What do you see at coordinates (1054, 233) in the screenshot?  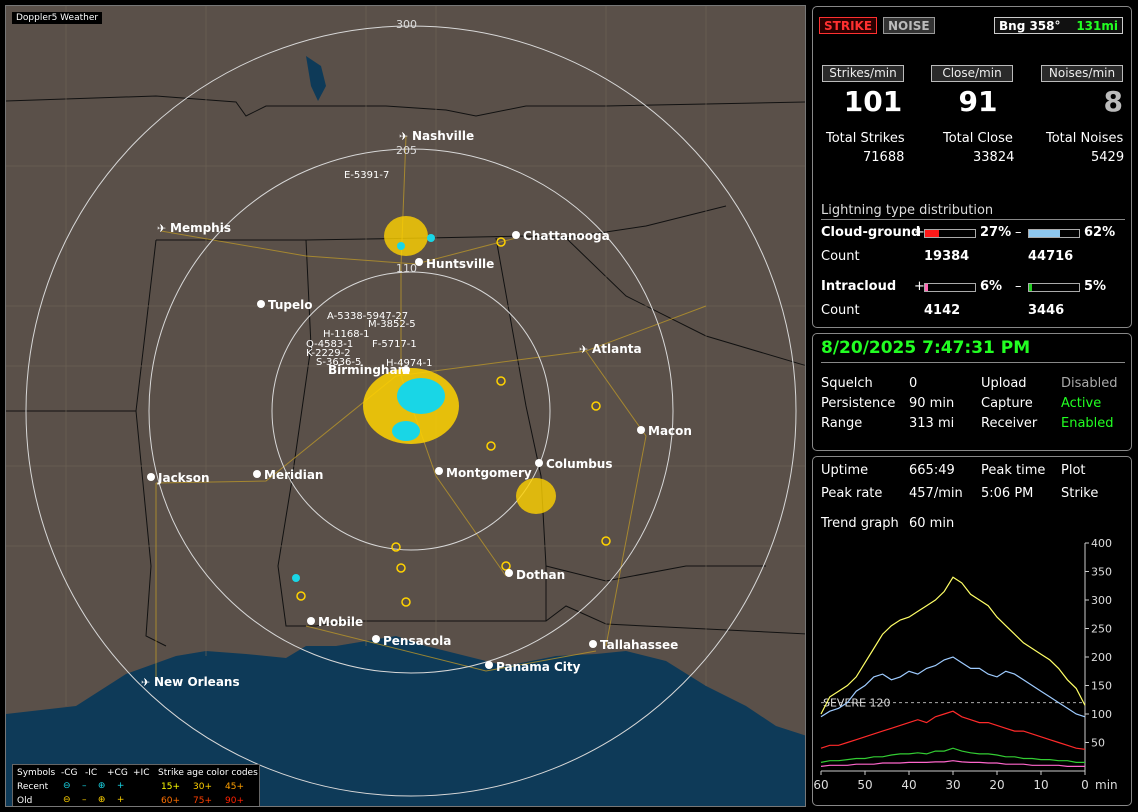 I see `cg-minus-bar` at bounding box center [1054, 233].